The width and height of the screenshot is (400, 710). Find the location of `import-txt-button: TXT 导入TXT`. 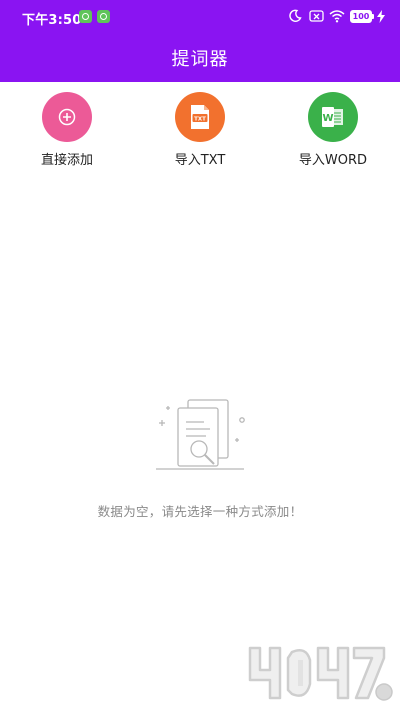

import-txt-button: TXT 导入TXT is located at coordinates (200, 130).